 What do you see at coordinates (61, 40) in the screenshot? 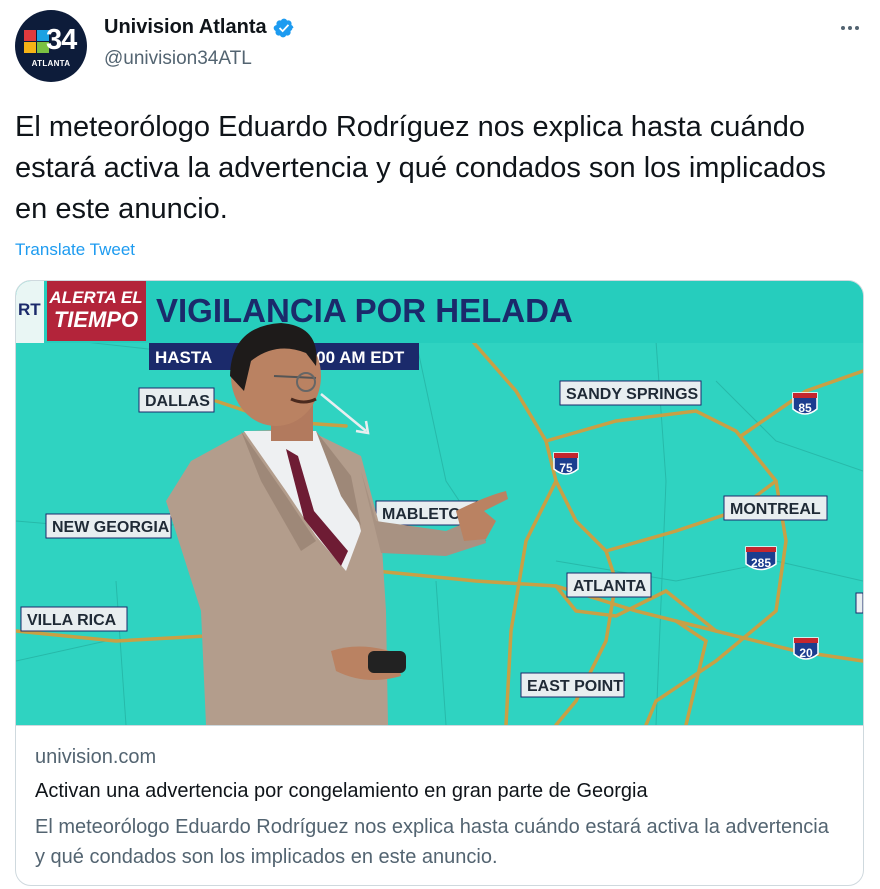
I see `avatar-channel-number: 34` at bounding box center [61, 40].